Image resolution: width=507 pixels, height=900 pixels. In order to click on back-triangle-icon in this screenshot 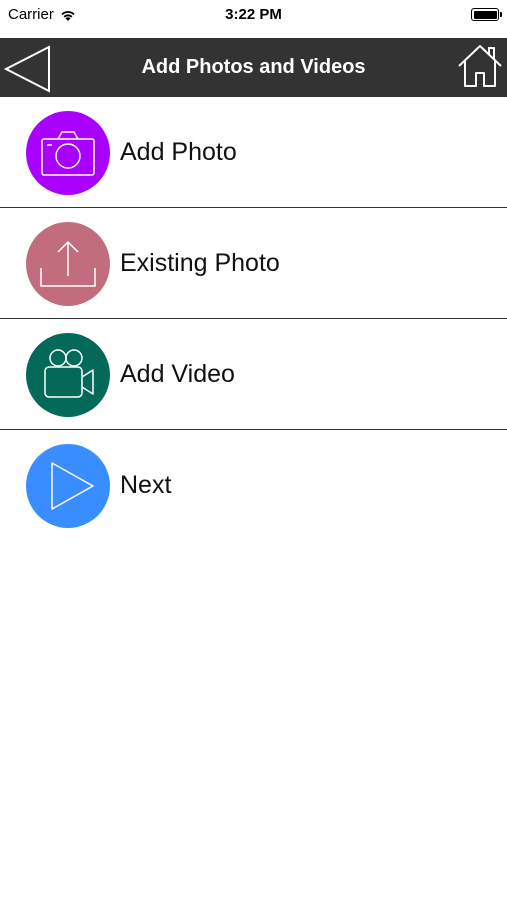, I will do `click(26, 69)`.